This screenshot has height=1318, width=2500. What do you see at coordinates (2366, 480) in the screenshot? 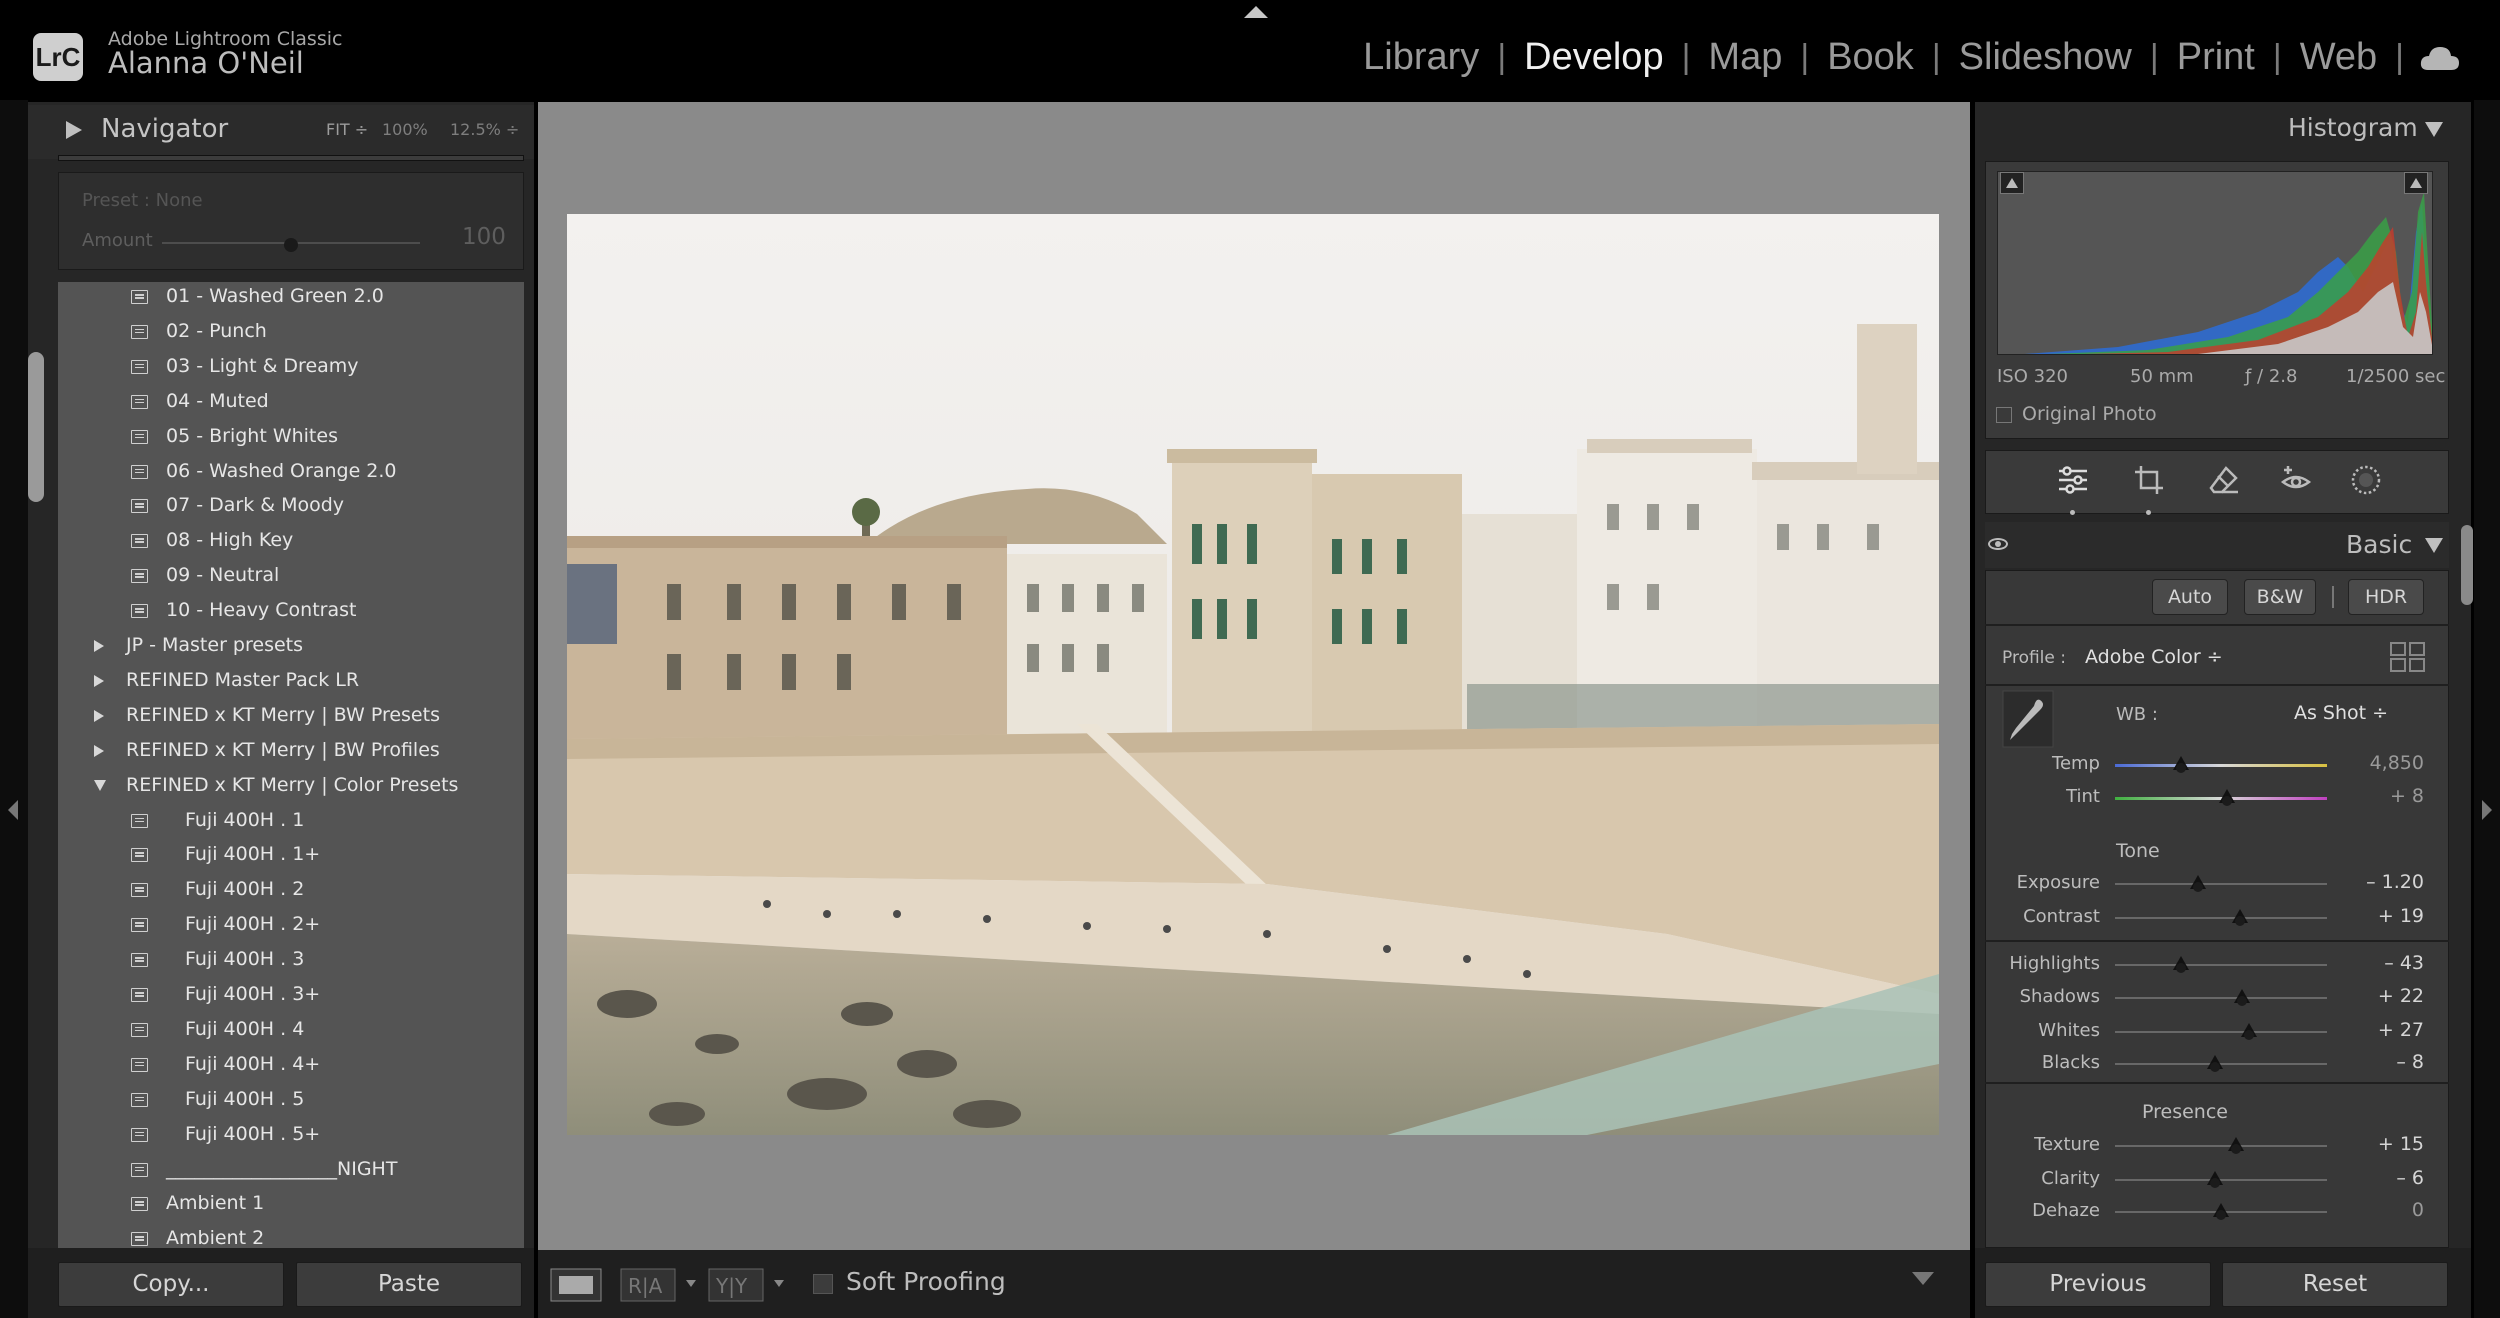
I see `masking-icon` at bounding box center [2366, 480].